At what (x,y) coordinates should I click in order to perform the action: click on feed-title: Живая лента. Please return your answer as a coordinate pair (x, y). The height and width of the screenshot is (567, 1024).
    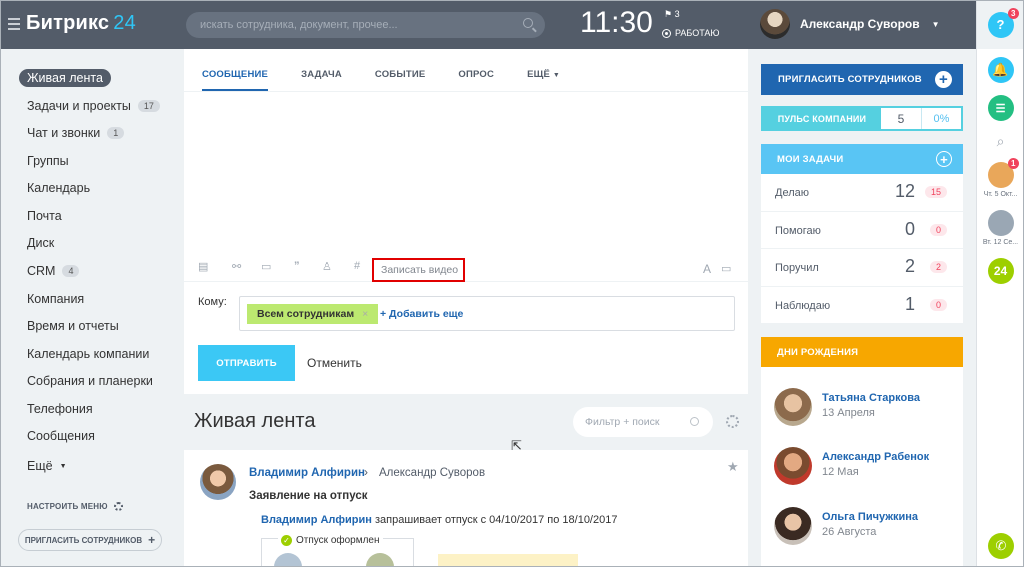
    Looking at the image, I should click on (255, 421).